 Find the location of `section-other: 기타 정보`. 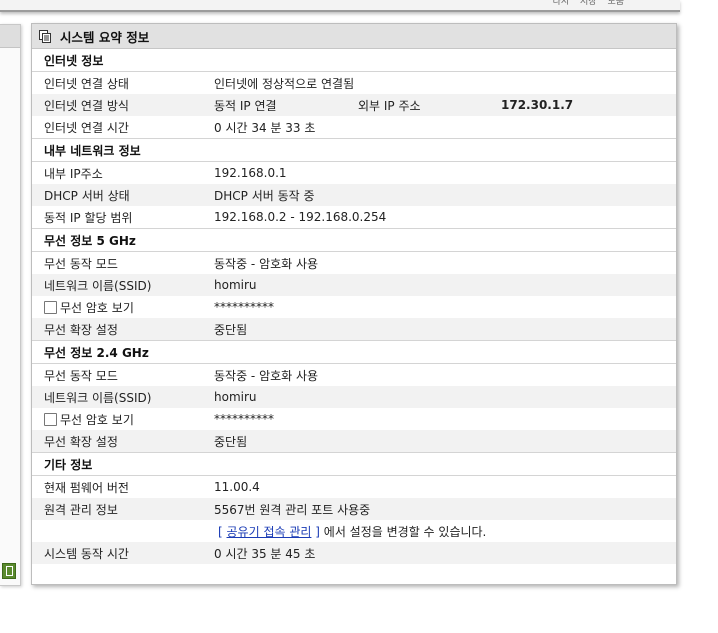

section-other: 기타 정보 is located at coordinates (354, 464).